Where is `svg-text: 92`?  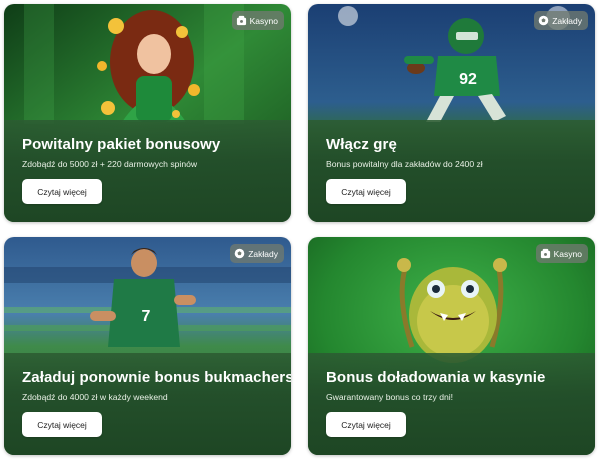 svg-text: 92 is located at coordinates (468, 79).